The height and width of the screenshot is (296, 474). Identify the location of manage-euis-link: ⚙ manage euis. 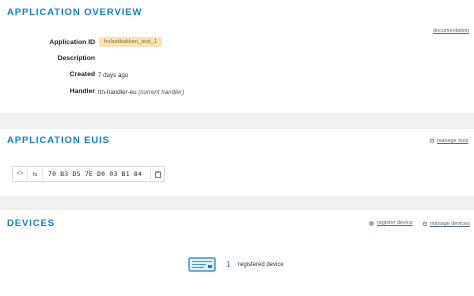
(448, 141).